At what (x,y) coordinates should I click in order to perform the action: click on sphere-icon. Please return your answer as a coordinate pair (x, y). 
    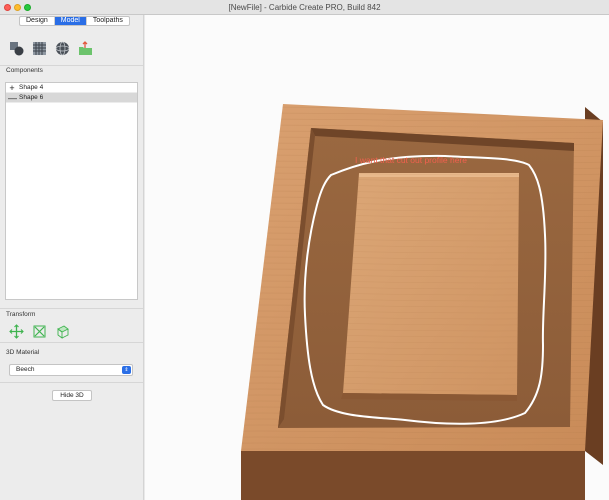
    Looking at the image, I should click on (62, 48).